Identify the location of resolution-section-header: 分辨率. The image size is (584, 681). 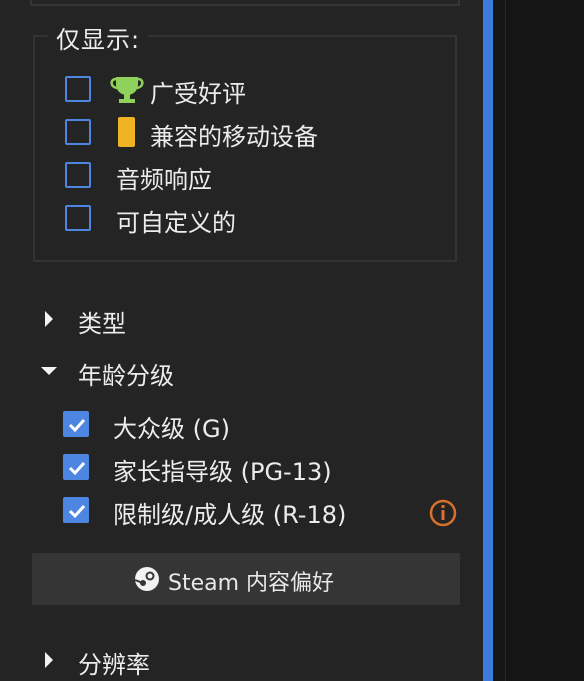
(140, 661).